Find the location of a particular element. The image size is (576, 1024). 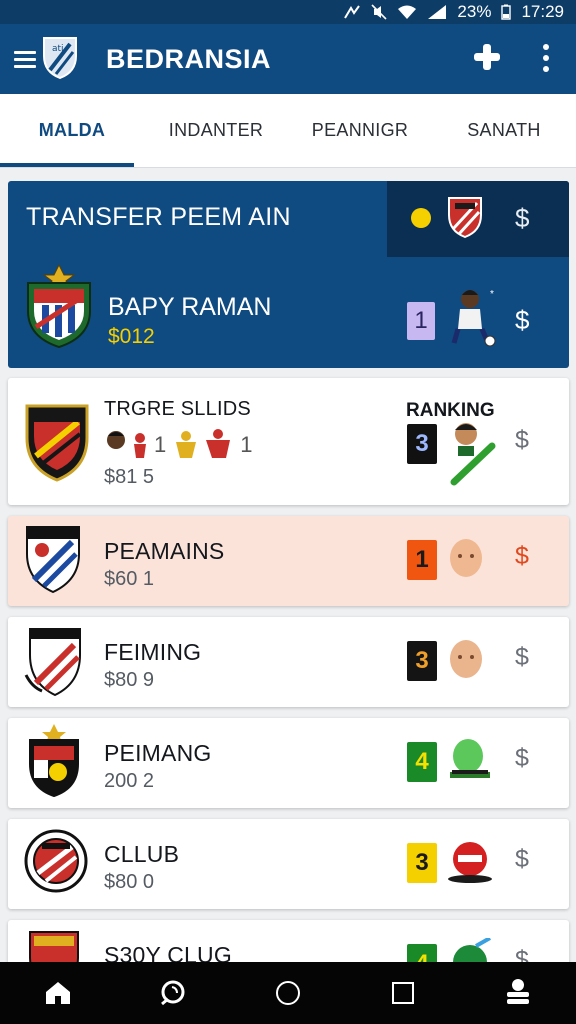

battery-icon is located at coordinates (506, 12).